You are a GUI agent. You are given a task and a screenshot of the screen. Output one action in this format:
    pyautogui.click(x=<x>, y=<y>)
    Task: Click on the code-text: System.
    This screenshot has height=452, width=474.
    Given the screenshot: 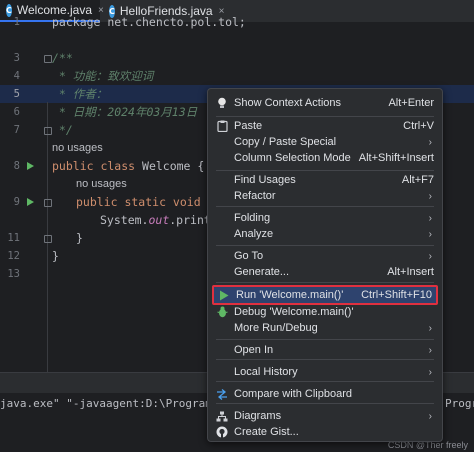 What is the action you would take?
    pyautogui.click(x=124, y=220)
    